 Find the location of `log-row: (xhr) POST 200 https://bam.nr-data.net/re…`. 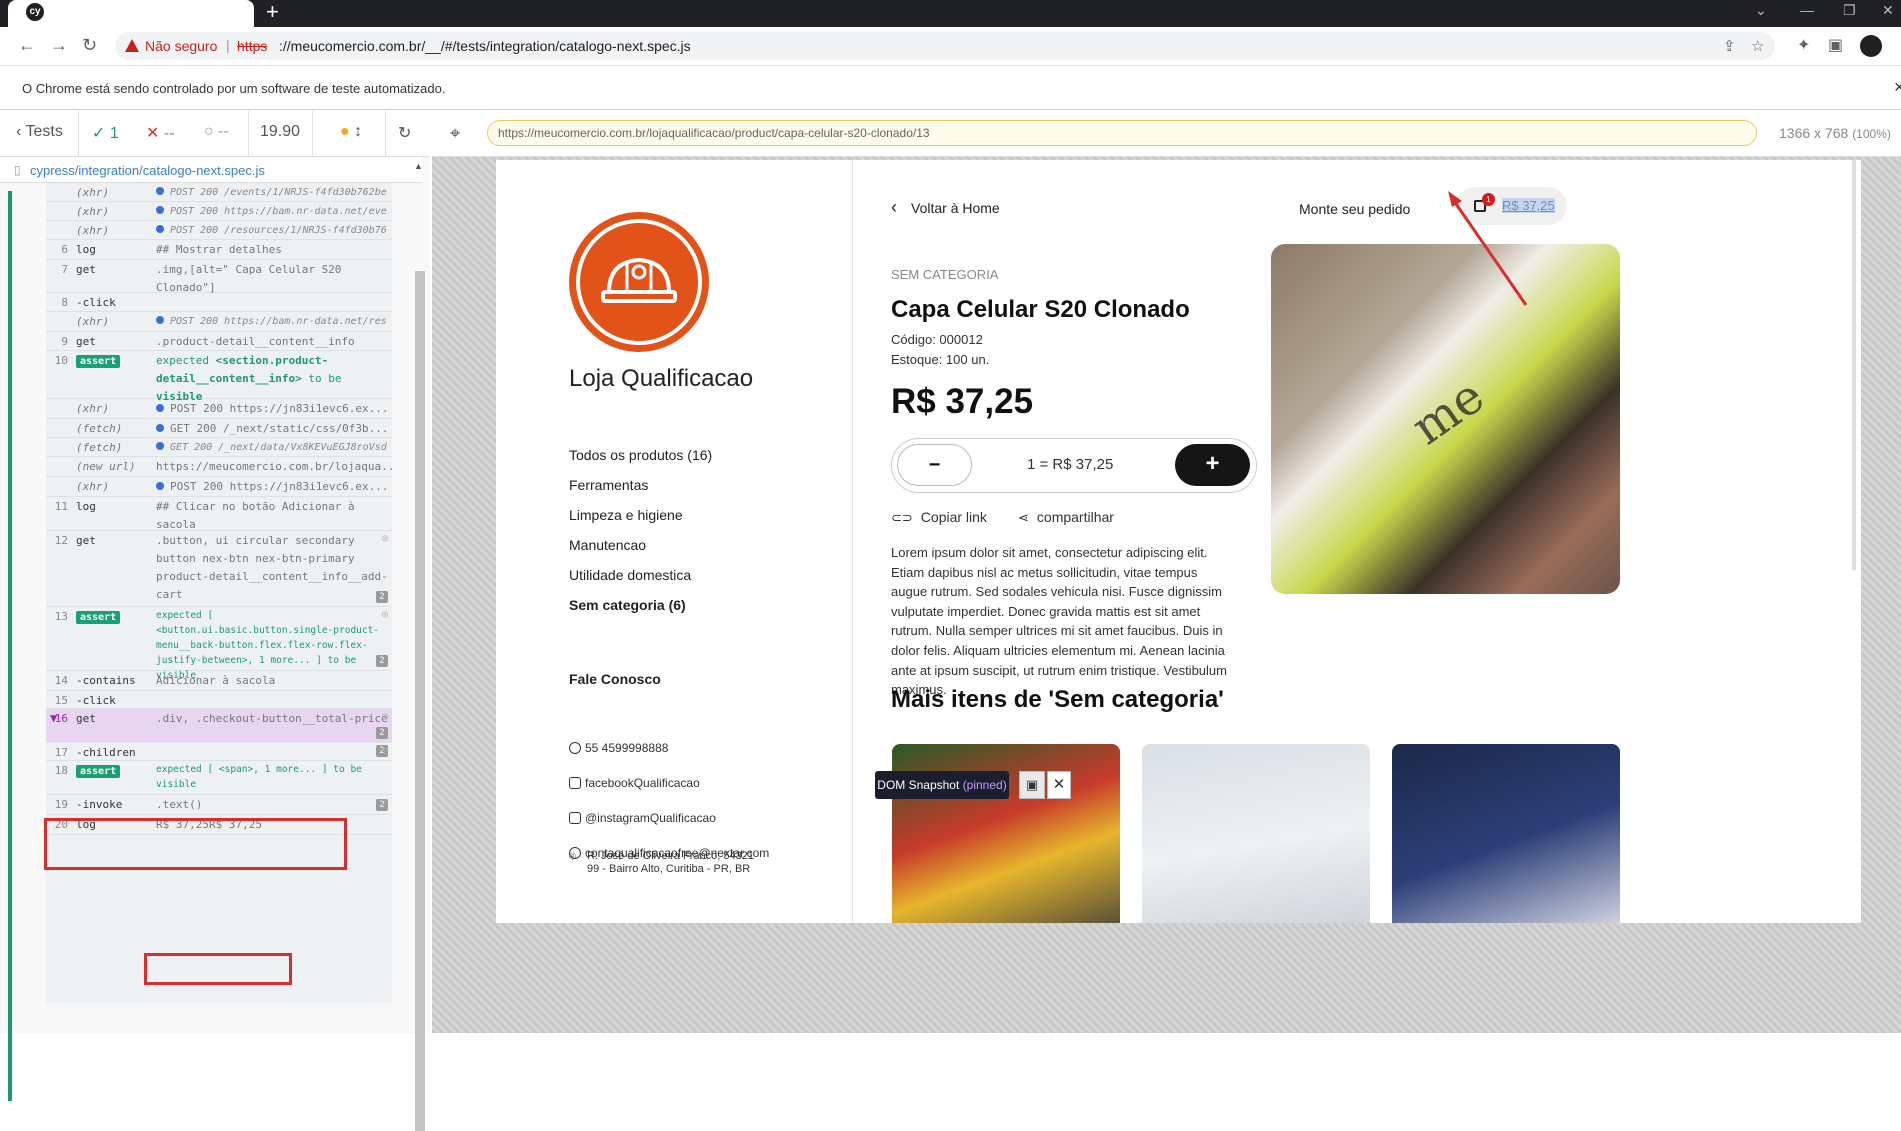

log-row: (xhr) POST 200 https://bam.nr-data.net/re… is located at coordinates (219, 322).